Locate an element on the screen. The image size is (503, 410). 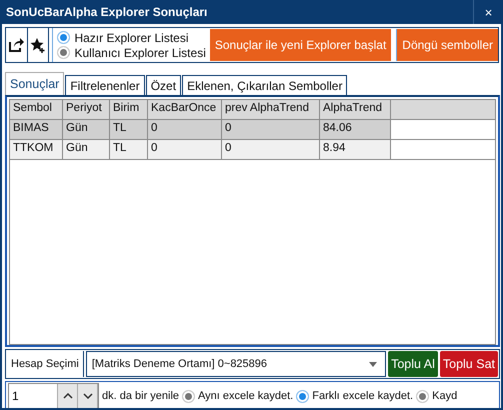
tab: Sonuçlar is located at coordinates (34, 83).